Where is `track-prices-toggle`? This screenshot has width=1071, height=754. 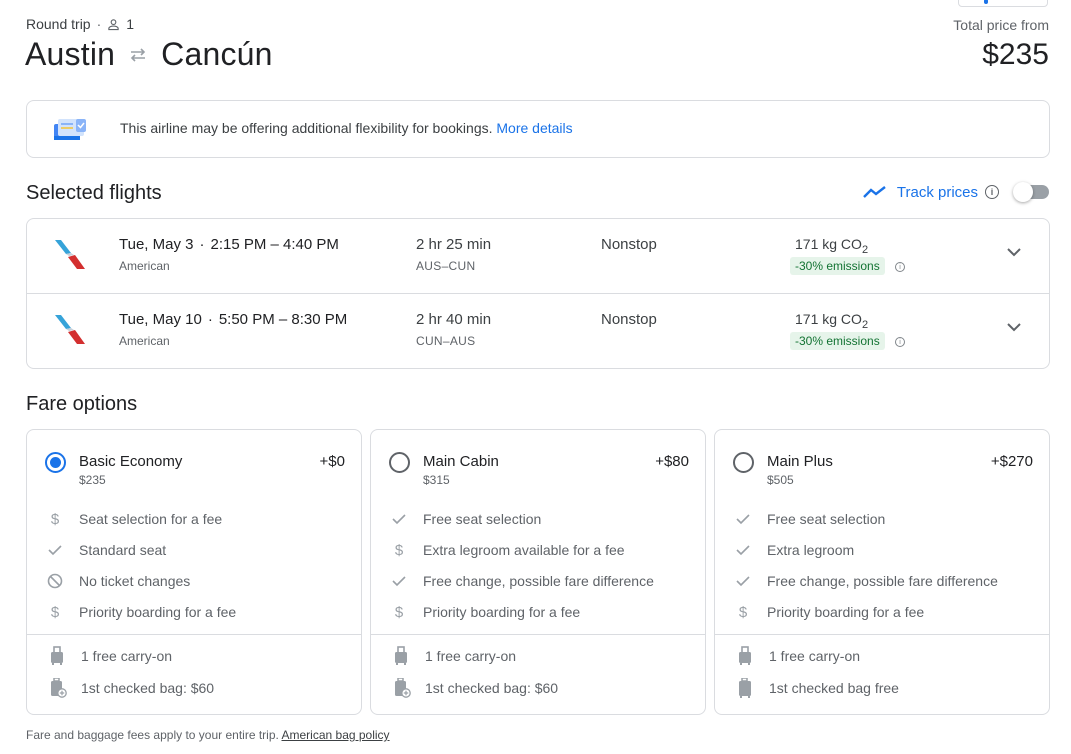
track-prices-toggle is located at coordinates (1031, 192).